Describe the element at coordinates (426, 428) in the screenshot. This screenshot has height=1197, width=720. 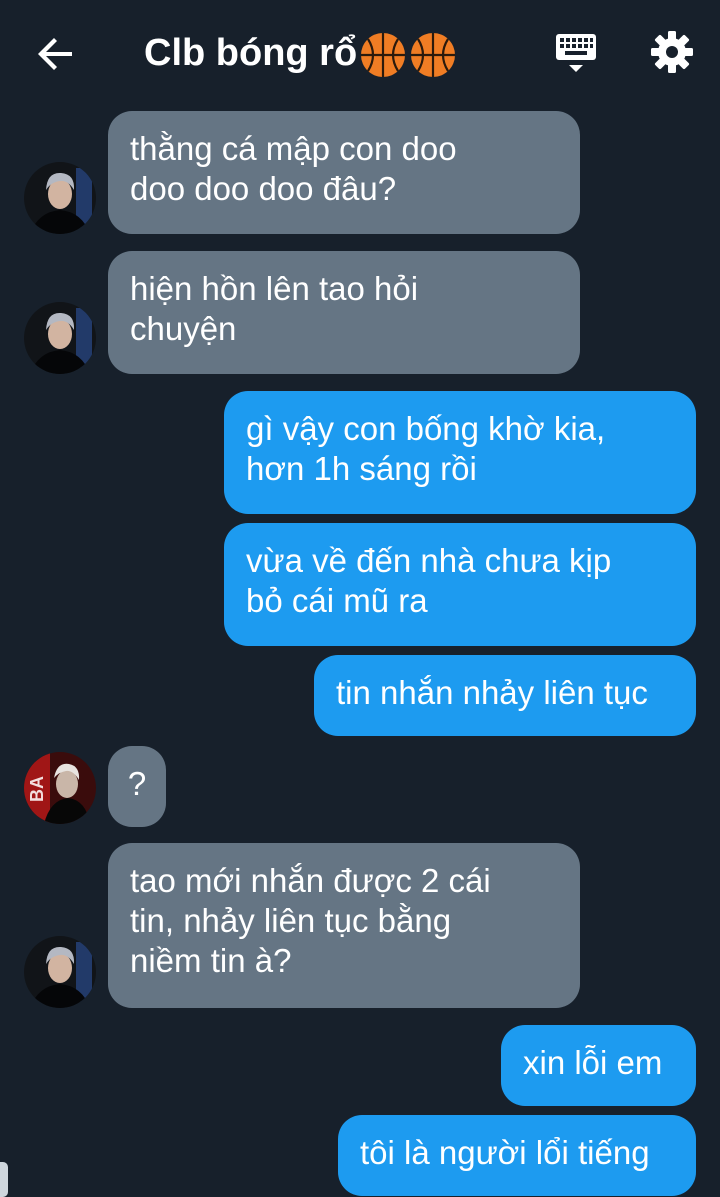
I see `message-line: gì vậy con bống khờ kia,` at that location.